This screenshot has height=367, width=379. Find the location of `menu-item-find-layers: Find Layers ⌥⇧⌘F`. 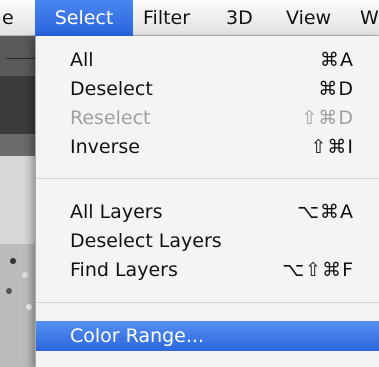

menu-item-find-layers: Find Layers ⌥⇧⌘F is located at coordinates (207, 270).